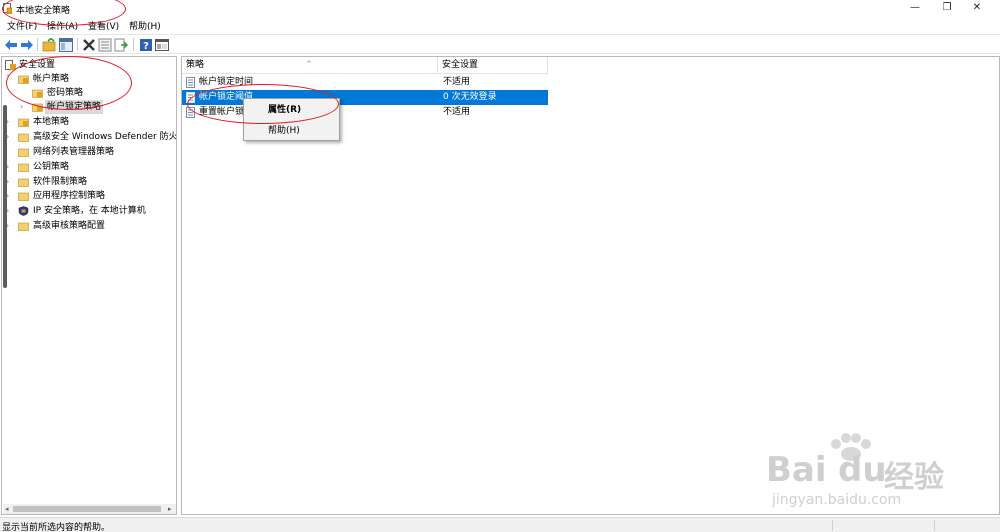  Describe the element at coordinates (87, 509) in the screenshot. I see `scrollbar-thumb` at that location.